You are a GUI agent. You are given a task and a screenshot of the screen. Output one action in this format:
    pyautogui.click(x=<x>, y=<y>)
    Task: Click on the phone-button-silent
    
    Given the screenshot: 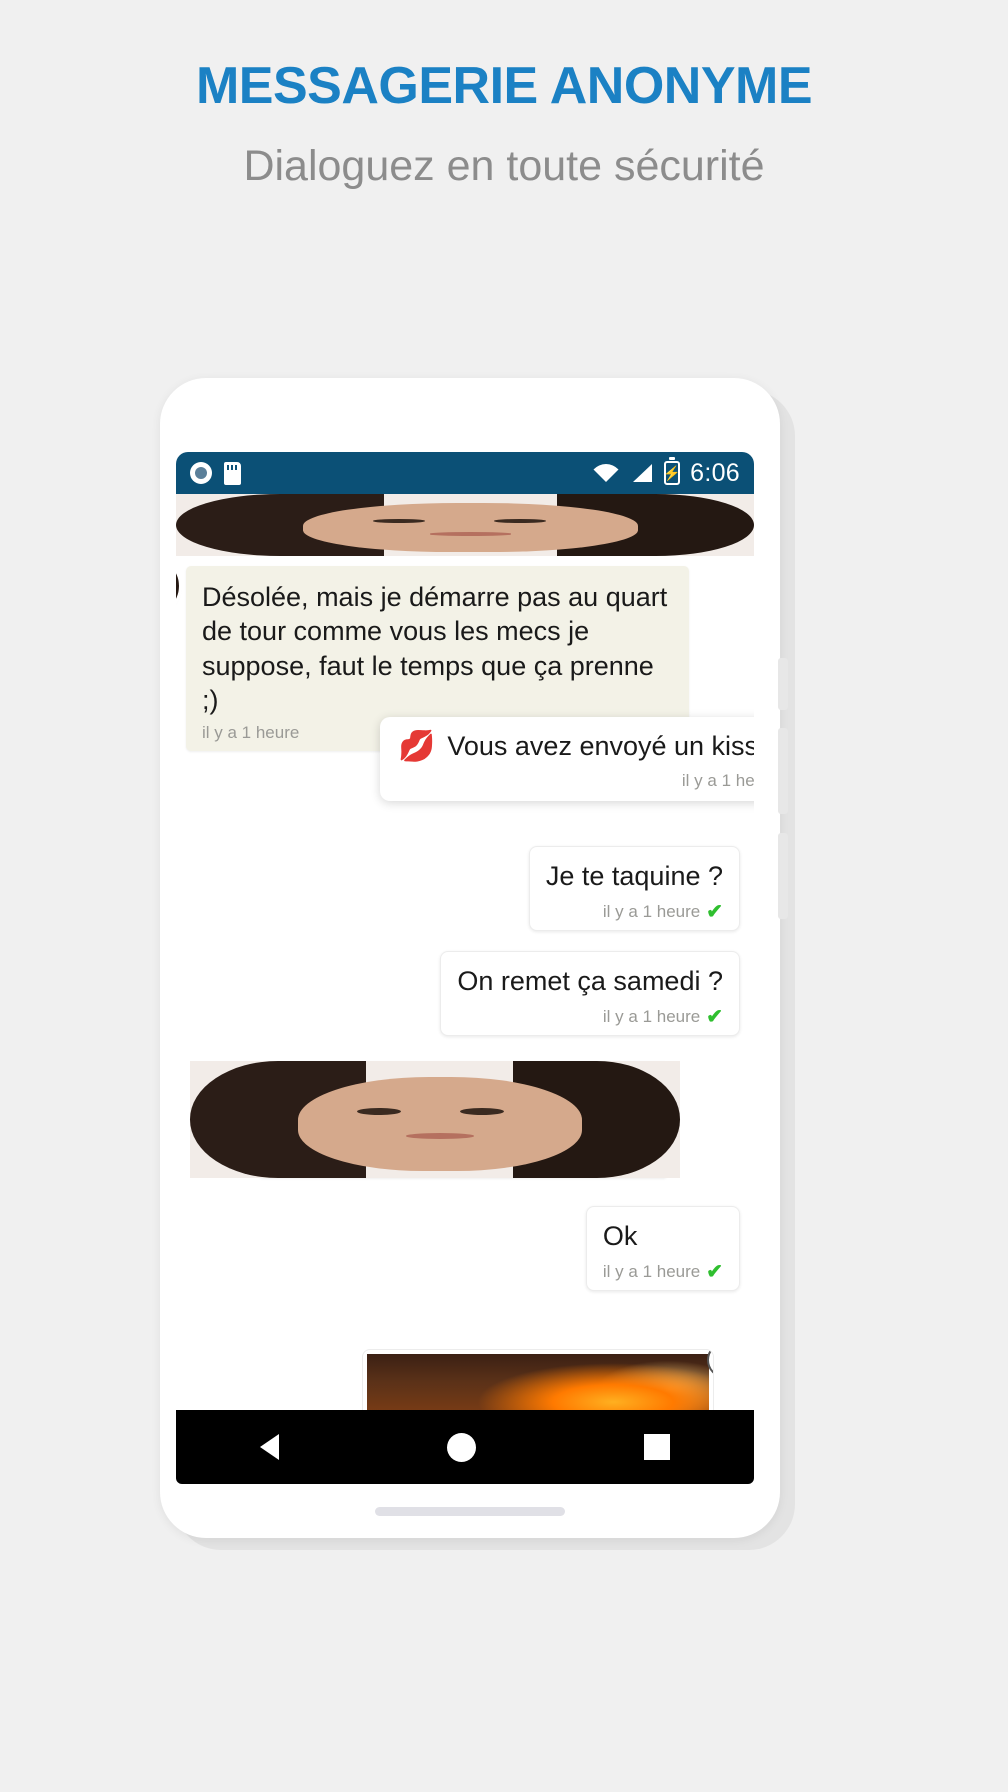 What is the action you would take?
    pyautogui.click(x=783, y=684)
    